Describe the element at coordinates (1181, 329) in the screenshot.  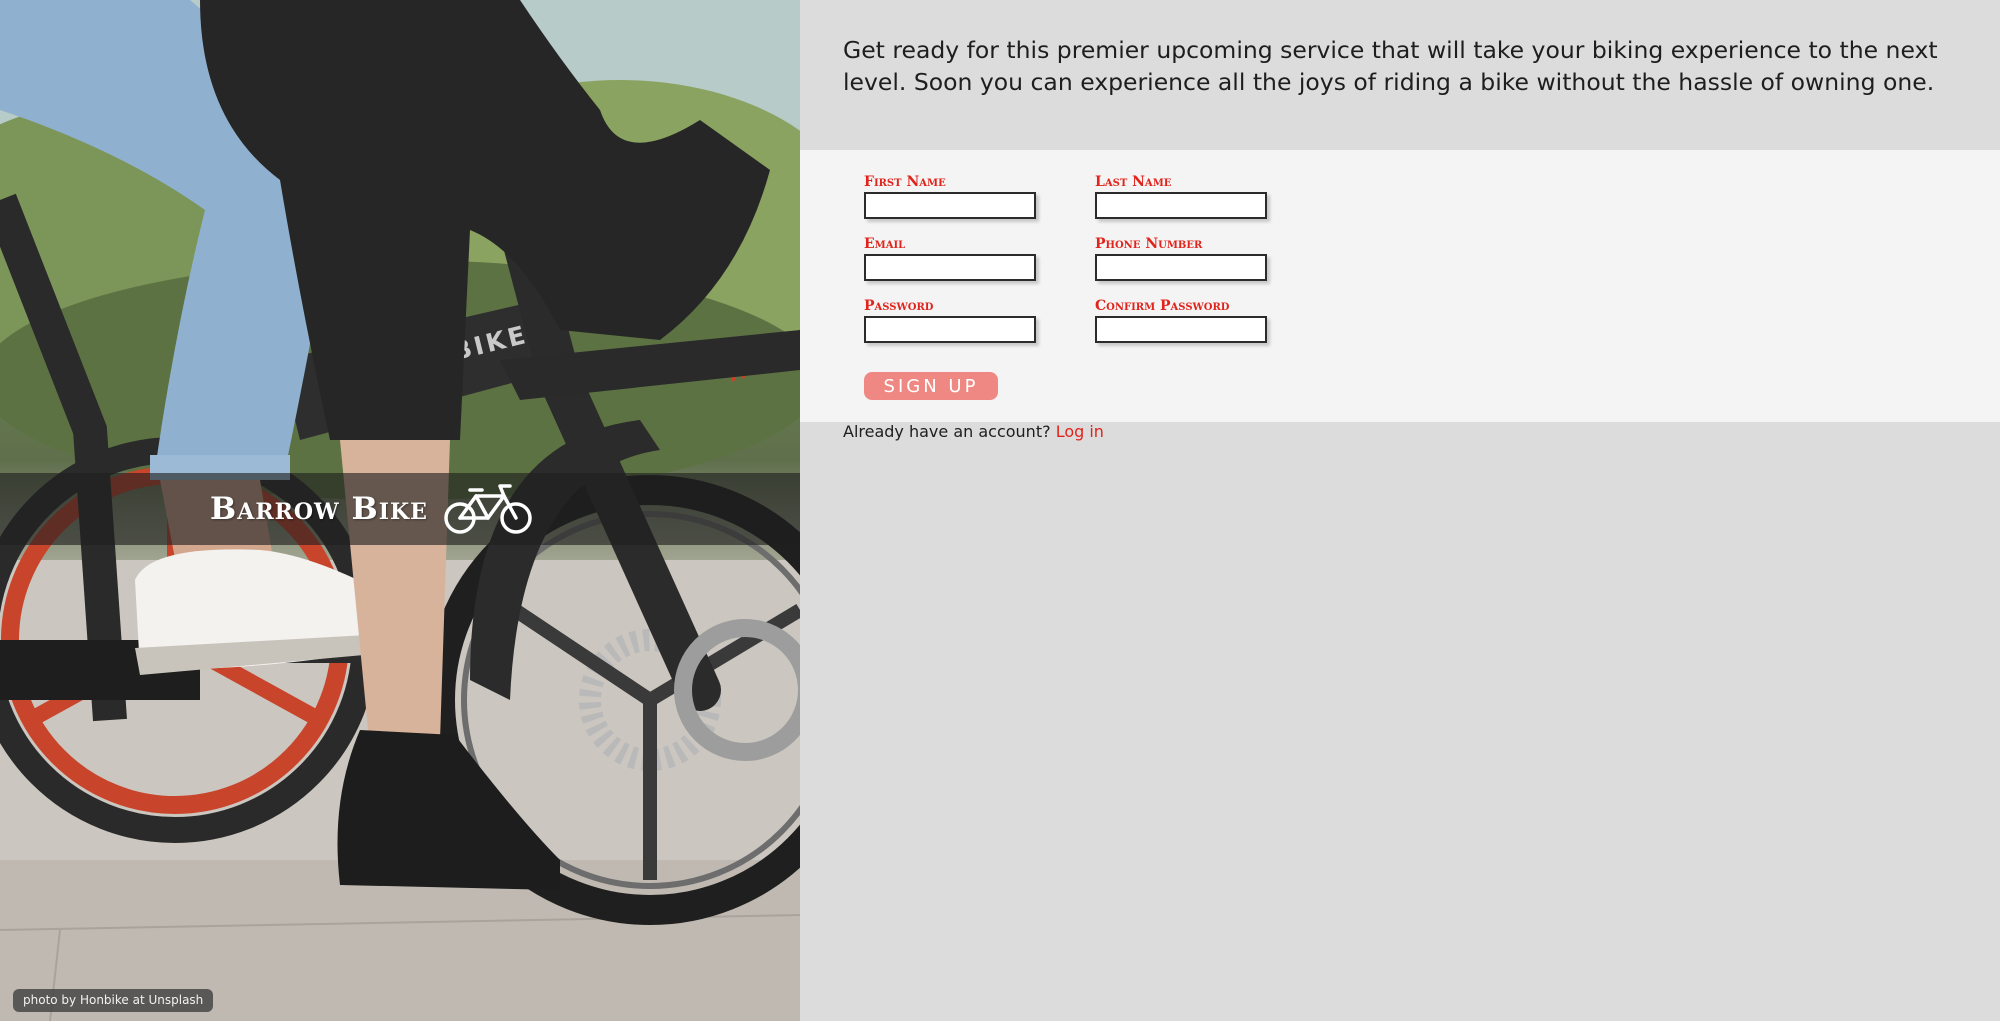
I see `confirm-password-input` at that location.